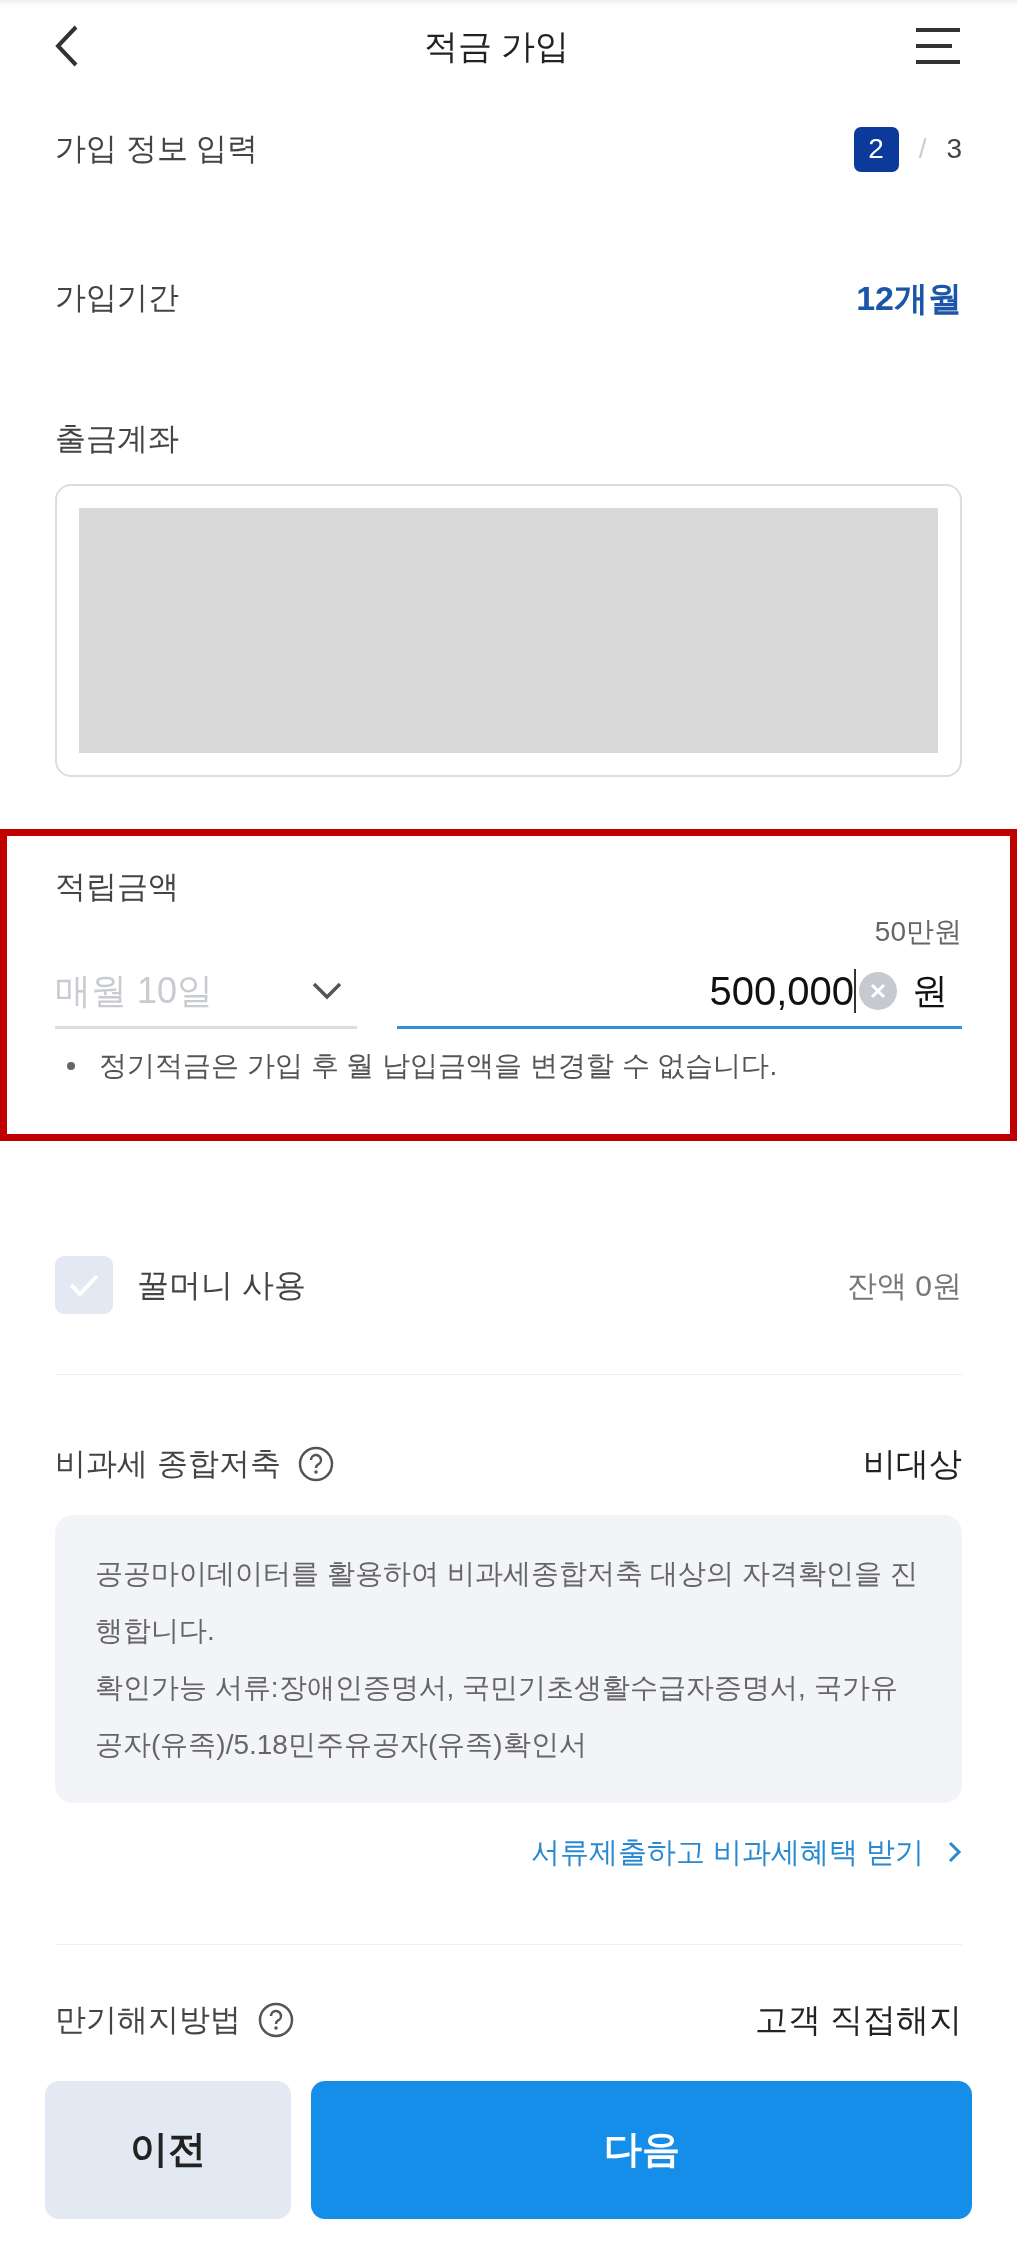 This screenshot has height=2262, width=1017. I want to click on tax-status: 비대상, so click(912, 1464).